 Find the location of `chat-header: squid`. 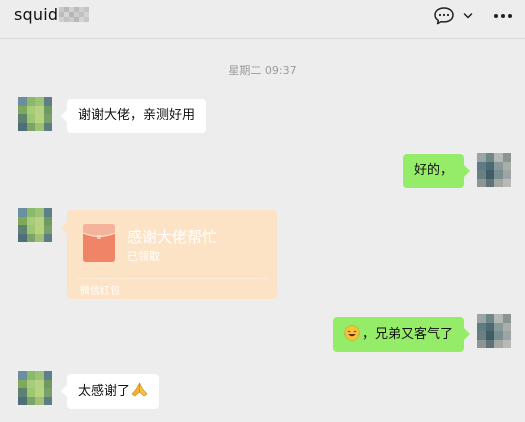

chat-header: squid is located at coordinates (262, 19).